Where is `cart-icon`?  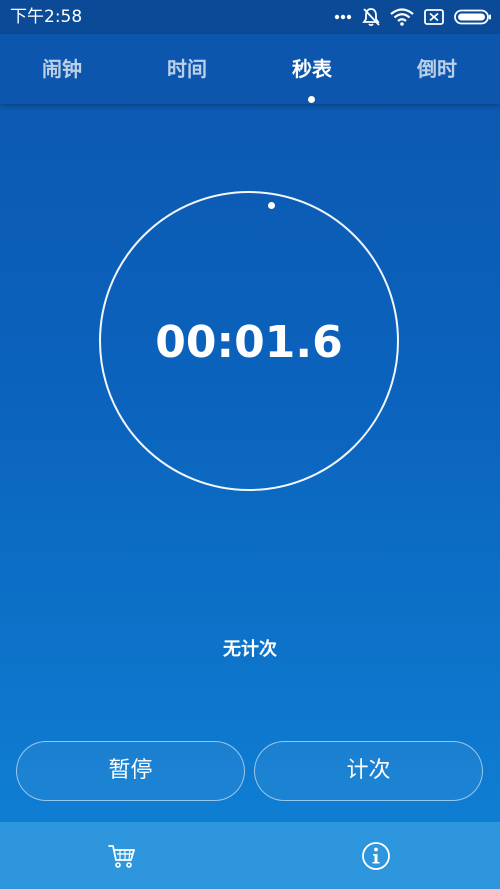 cart-icon is located at coordinates (122, 856).